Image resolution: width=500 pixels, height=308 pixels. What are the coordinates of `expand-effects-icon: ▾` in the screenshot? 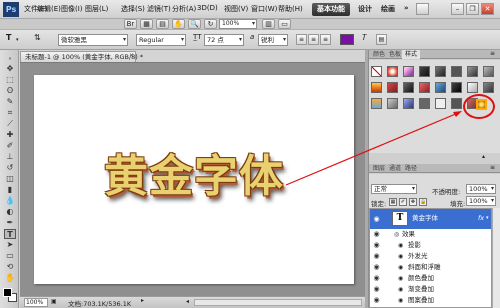 It's located at (487, 218).